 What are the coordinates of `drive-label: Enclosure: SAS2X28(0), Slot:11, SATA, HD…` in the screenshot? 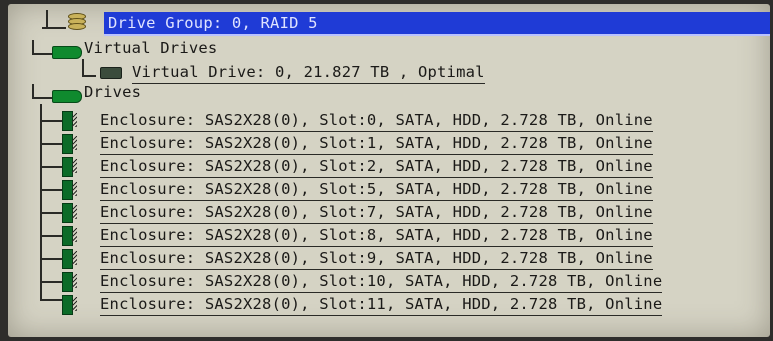 It's located at (381, 305).